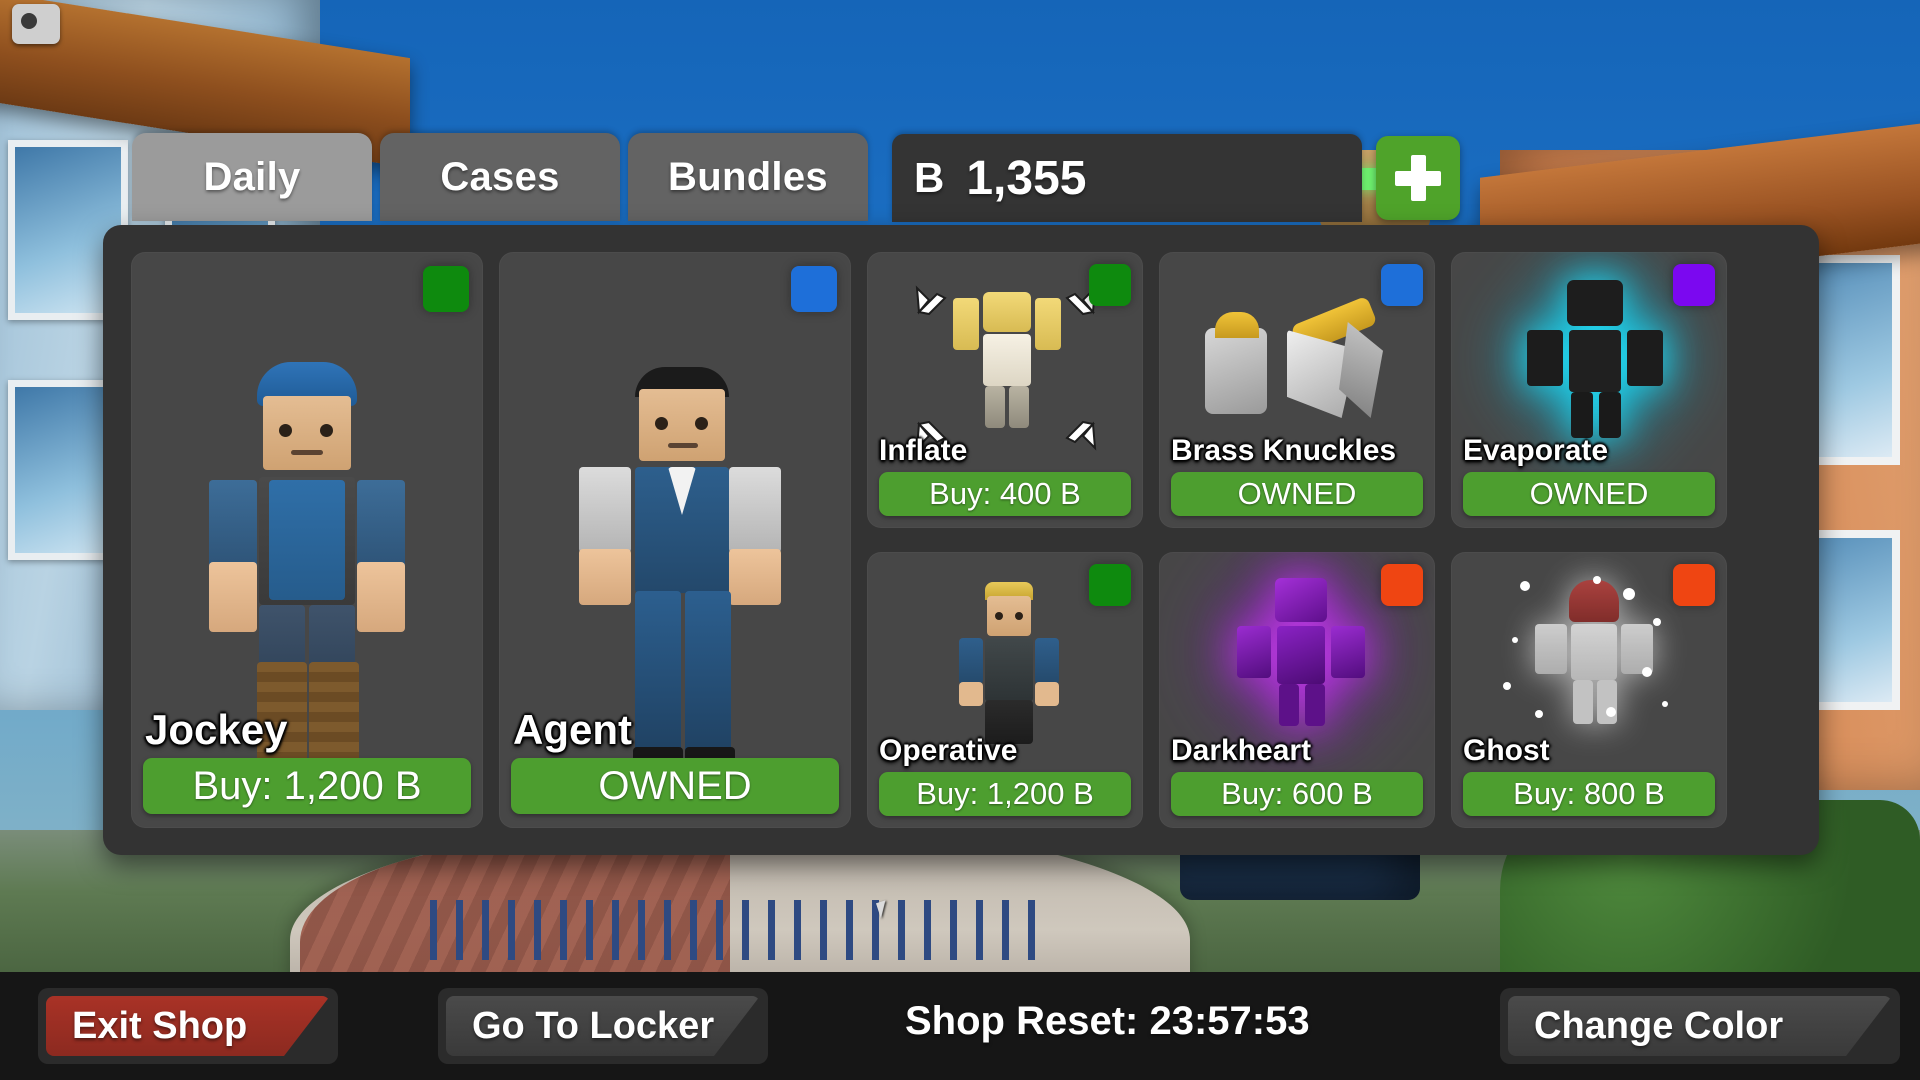  I want to click on currency-symbol: B, so click(929, 177).